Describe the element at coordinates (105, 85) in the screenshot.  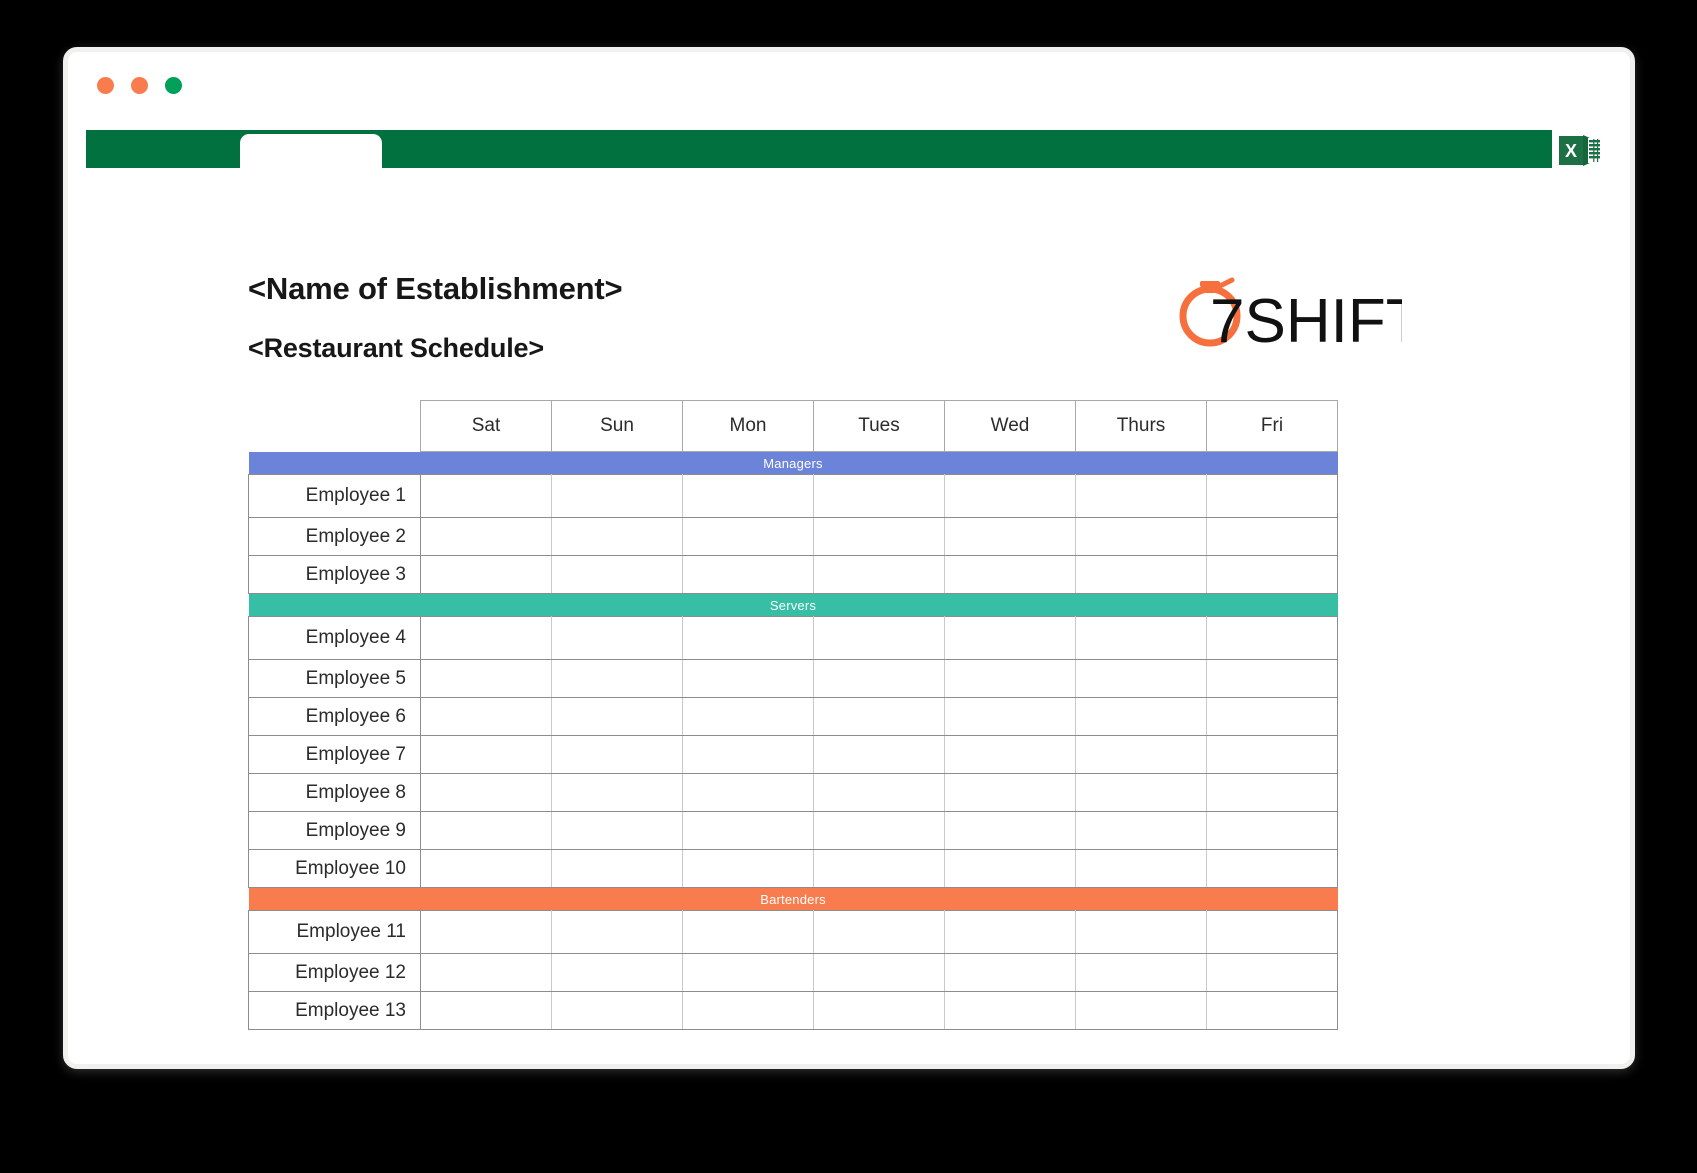
I see `close-button-icon` at that location.